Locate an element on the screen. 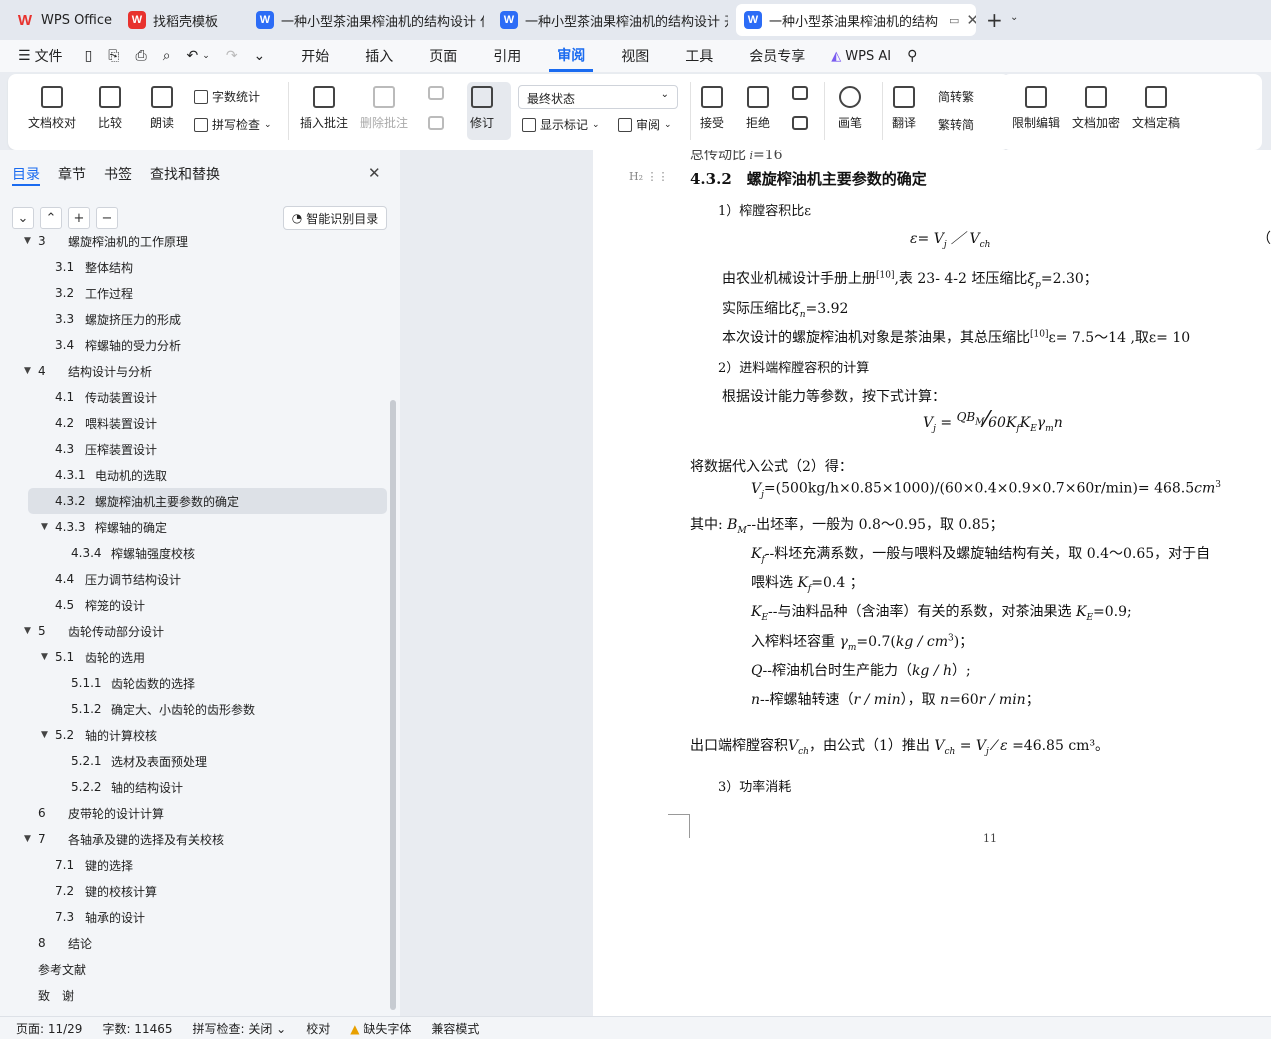 This screenshot has height=1039, width=1271. simp-to-trad-button: 简转繁 is located at coordinates (956, 96).